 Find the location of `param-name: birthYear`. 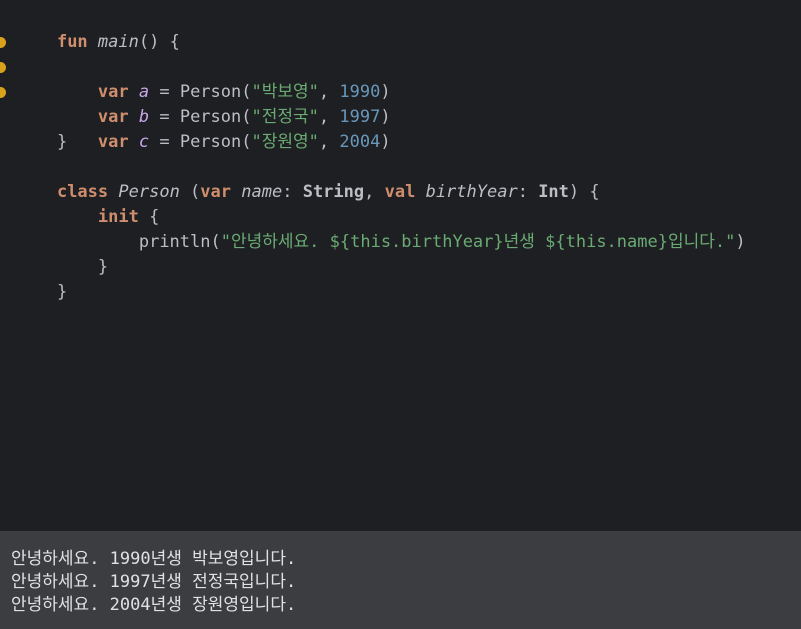

param-name: birthYear is located at coordinates (471, 192).